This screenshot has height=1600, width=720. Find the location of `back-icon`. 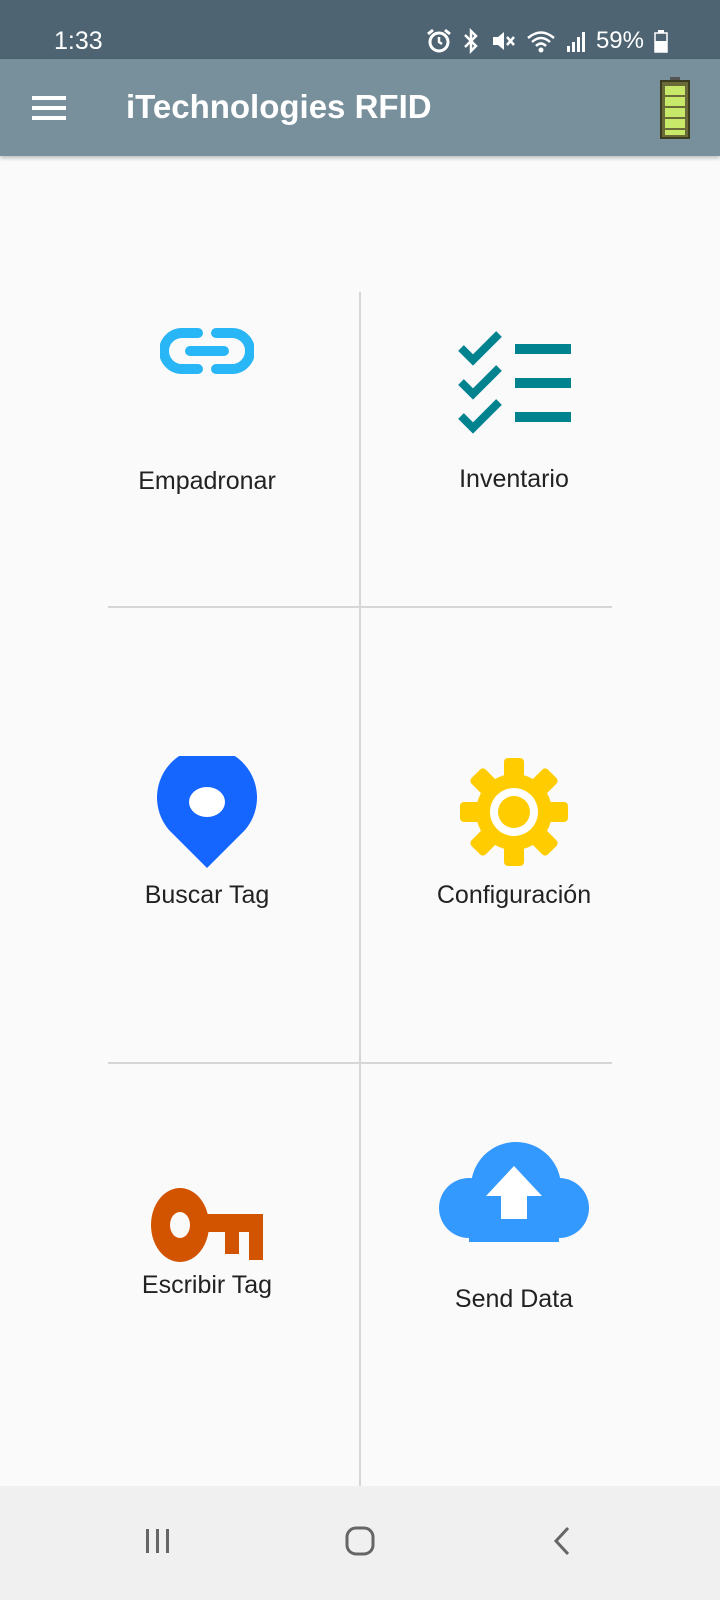

back-icon is located at coordinates (561, 1541).